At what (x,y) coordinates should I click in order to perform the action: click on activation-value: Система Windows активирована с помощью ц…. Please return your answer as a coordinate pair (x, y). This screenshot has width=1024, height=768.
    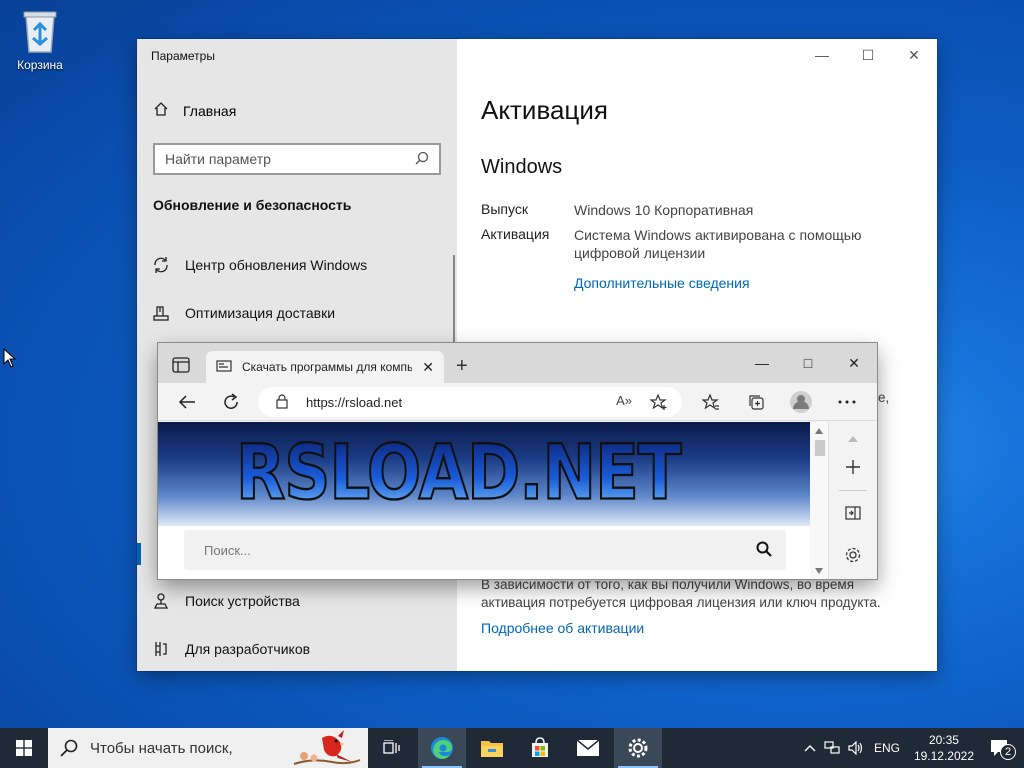
    Looking at the image, I should click on (718, 244).